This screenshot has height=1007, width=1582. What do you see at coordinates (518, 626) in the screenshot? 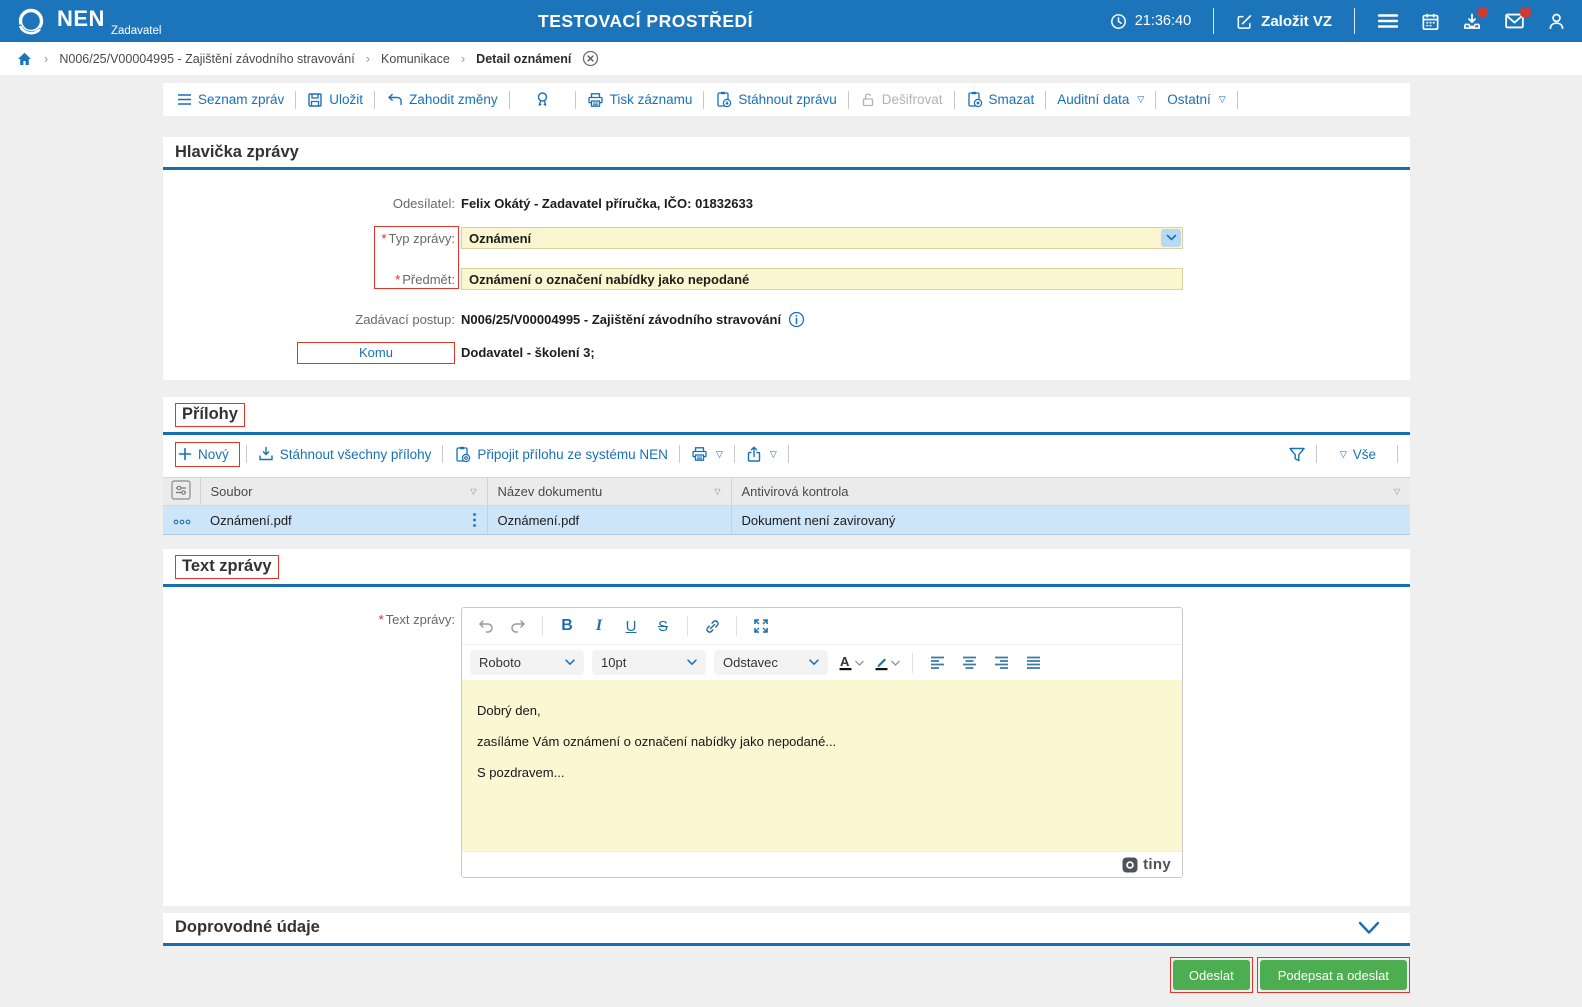
I see `redo-icon` at bounding box center [518, 626].